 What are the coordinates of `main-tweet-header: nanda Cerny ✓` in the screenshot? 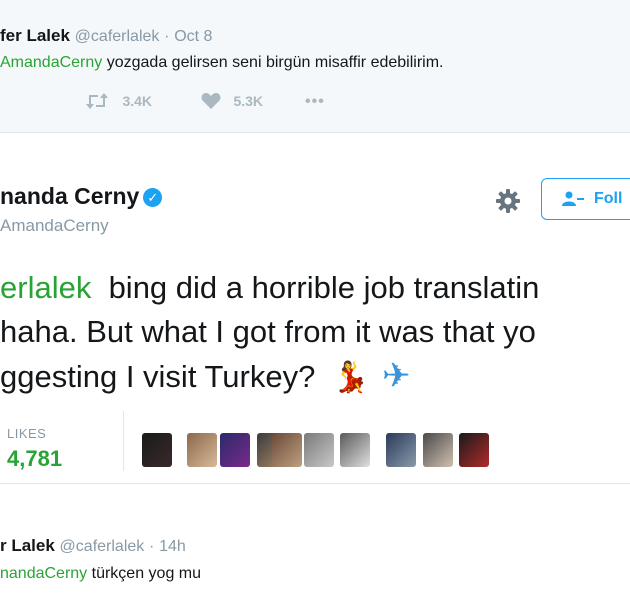 It's located at (81, 196).